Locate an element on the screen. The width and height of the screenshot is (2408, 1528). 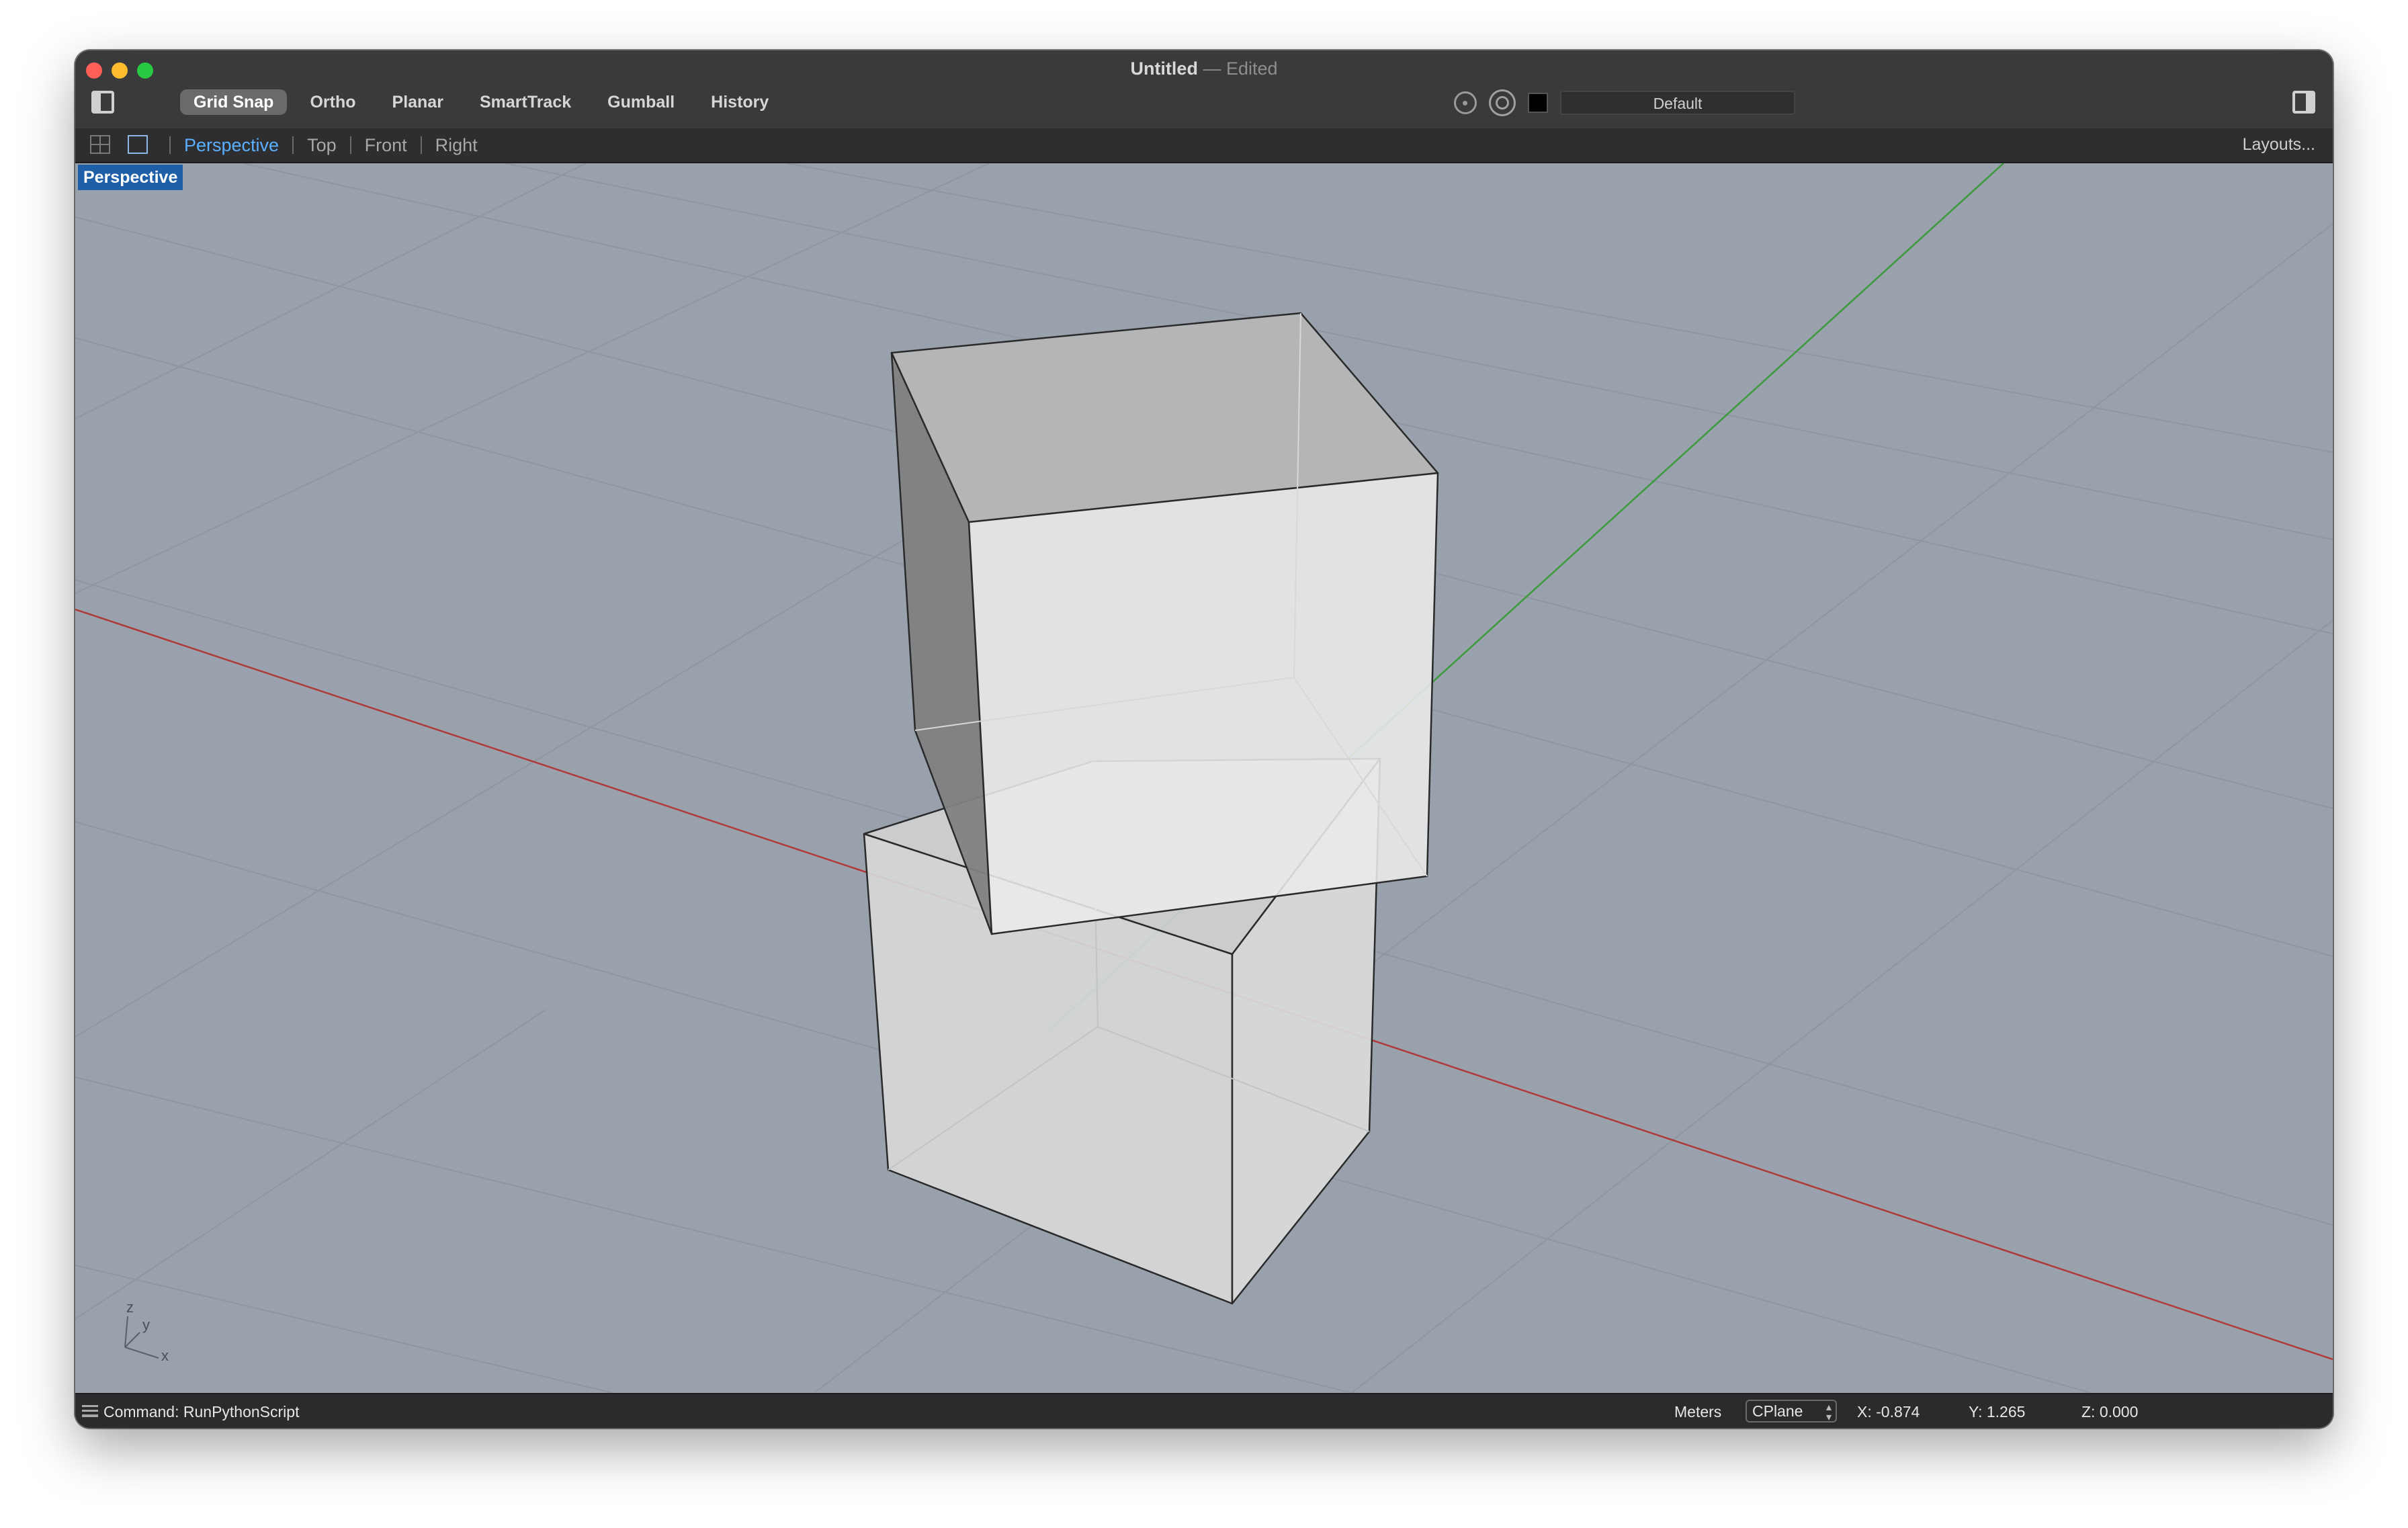
osnap-icon is located at coordinates (1466, 103).